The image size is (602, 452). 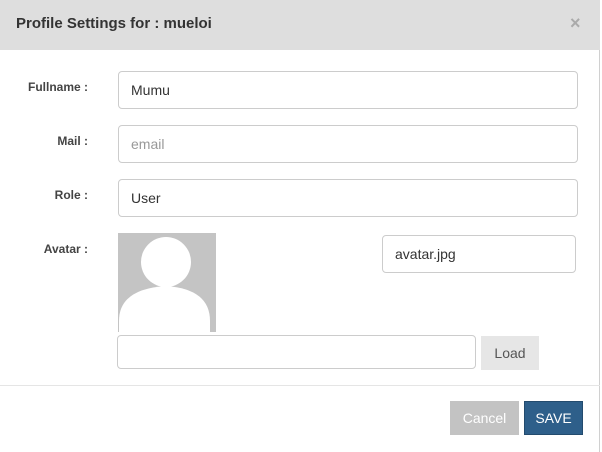 I want to click on avatar-filename-field: avatar.jpg, so click(x=479, y=254).